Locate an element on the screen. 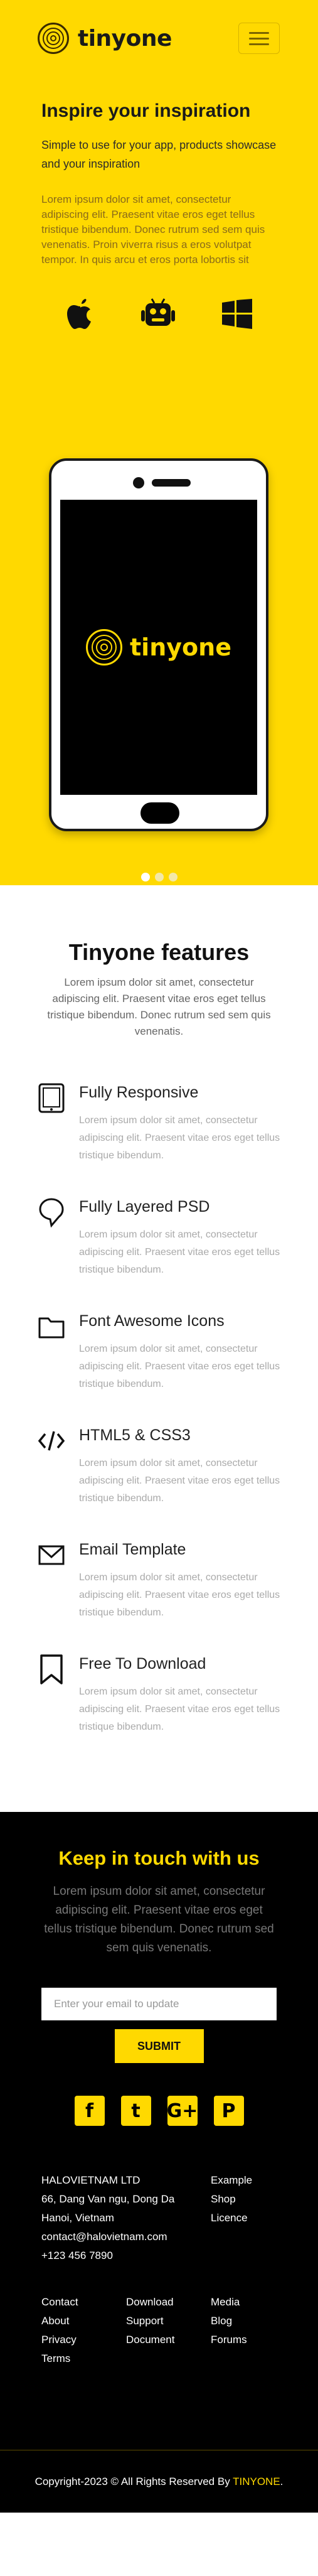 Image resolution: width=318 pixels, height=2576 pixels. twitter-icon: t is located at coordinates (135, 2111).